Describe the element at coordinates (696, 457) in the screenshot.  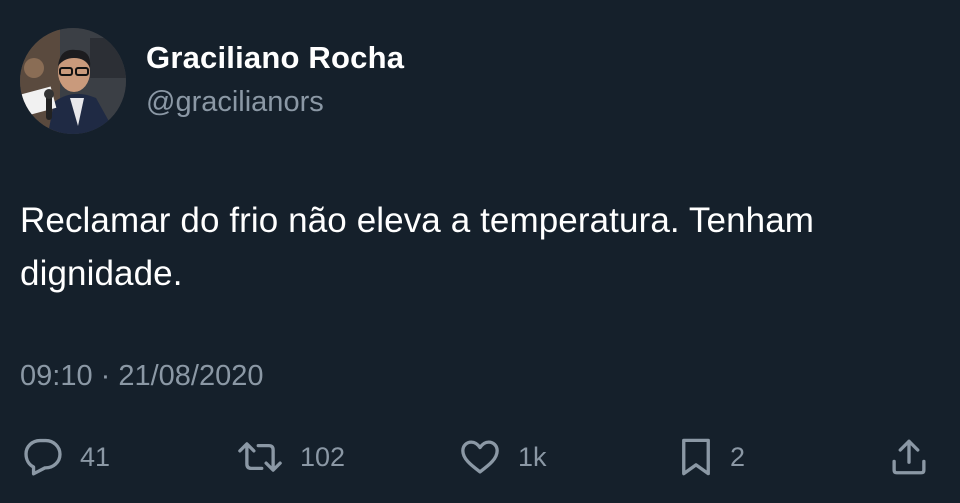
I see `bookmark-icon` at that location.